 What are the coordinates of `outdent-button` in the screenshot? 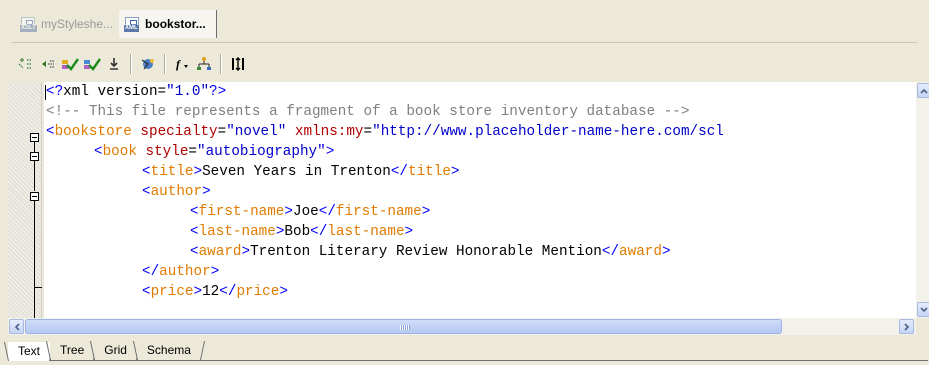 It's located at (48, 64).